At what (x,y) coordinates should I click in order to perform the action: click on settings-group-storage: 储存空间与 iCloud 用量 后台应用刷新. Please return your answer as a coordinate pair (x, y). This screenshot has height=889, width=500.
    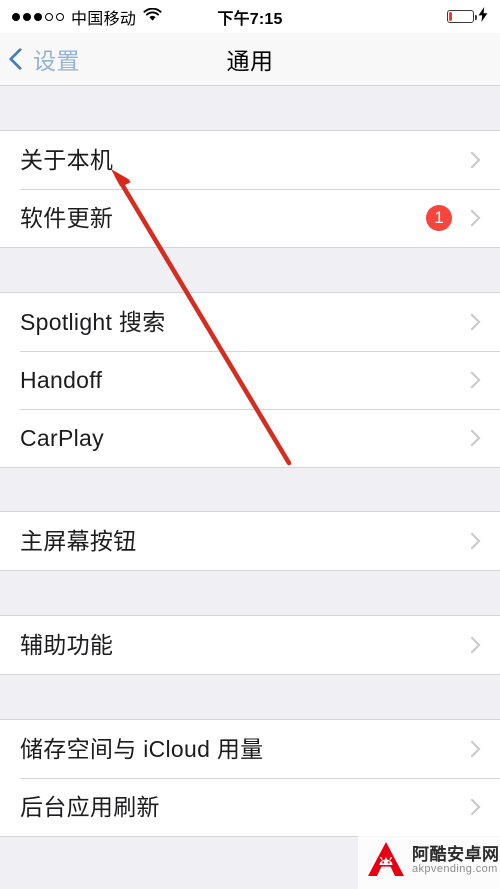
    Looking at the image, I should click on (250, 778).